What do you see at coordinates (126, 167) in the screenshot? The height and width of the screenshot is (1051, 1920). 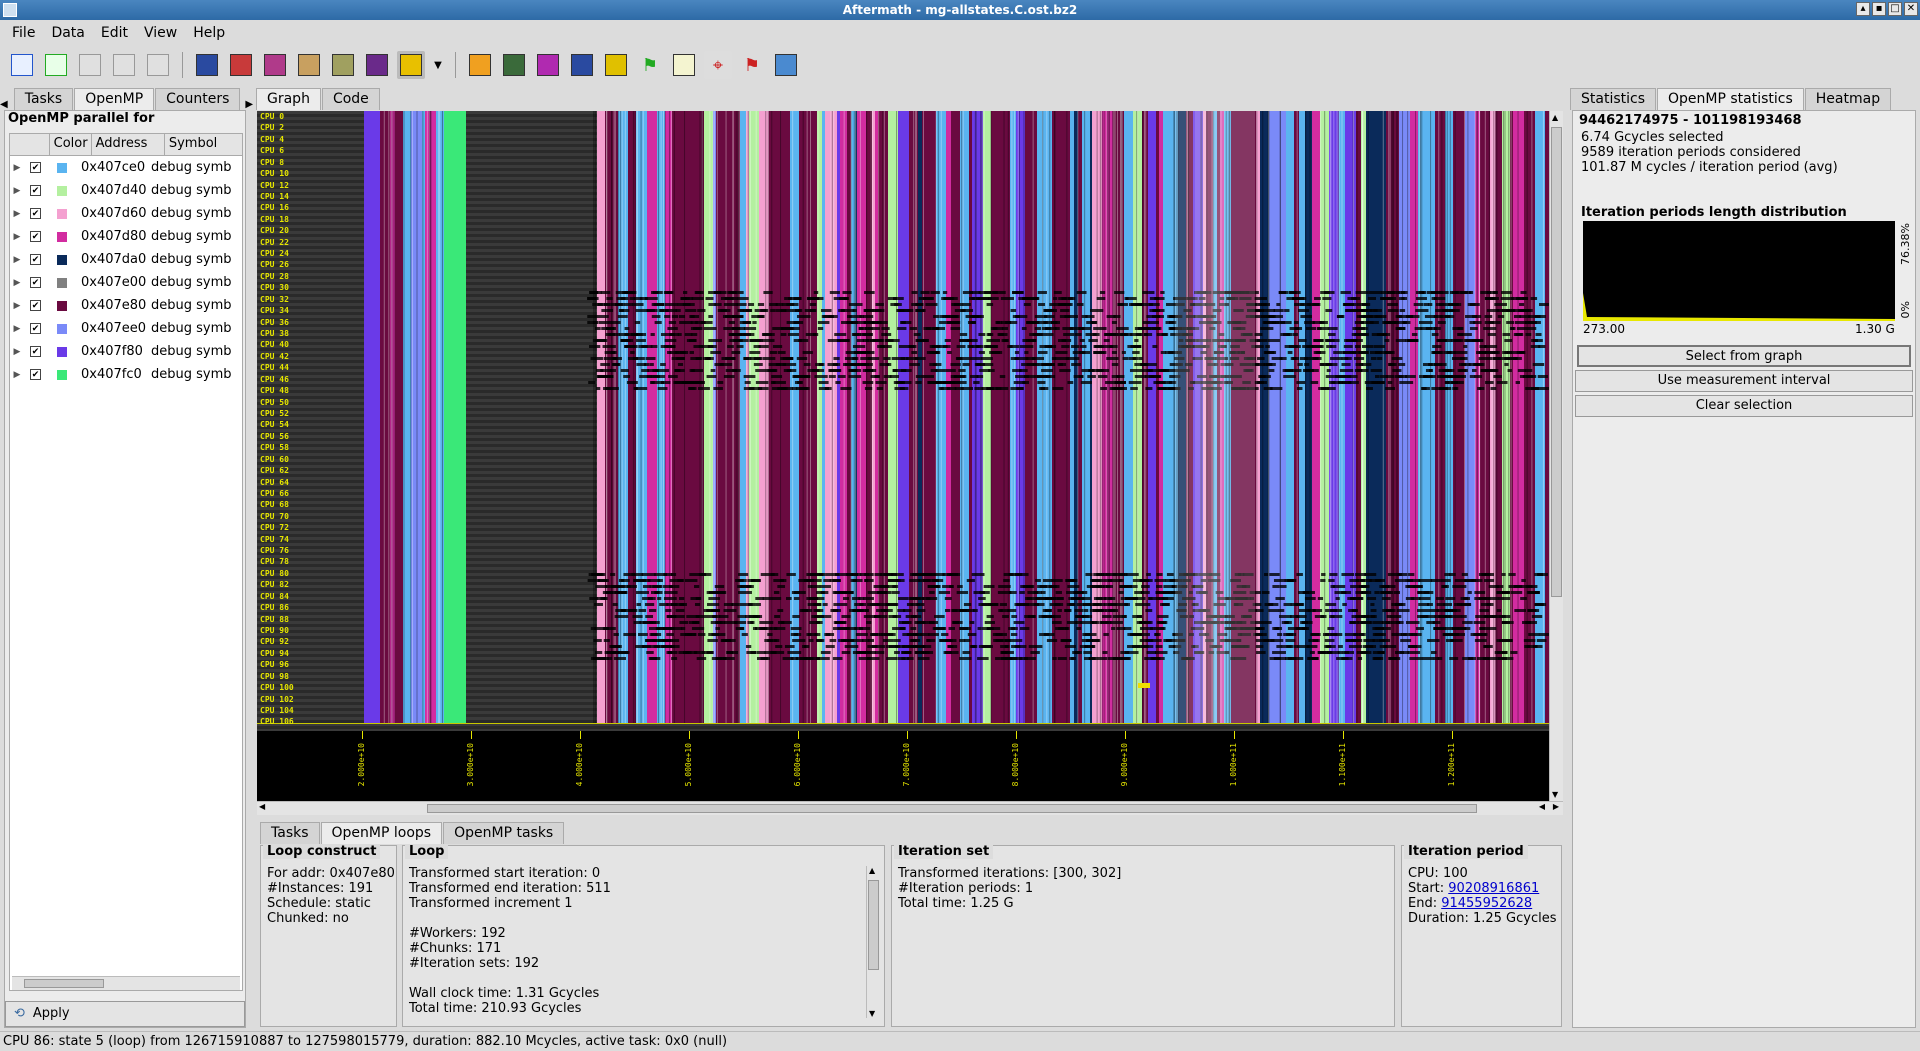 I see `tree-row: ▶ ✔ 0x407ce0 debug symb` at bounding box center [126, 167].